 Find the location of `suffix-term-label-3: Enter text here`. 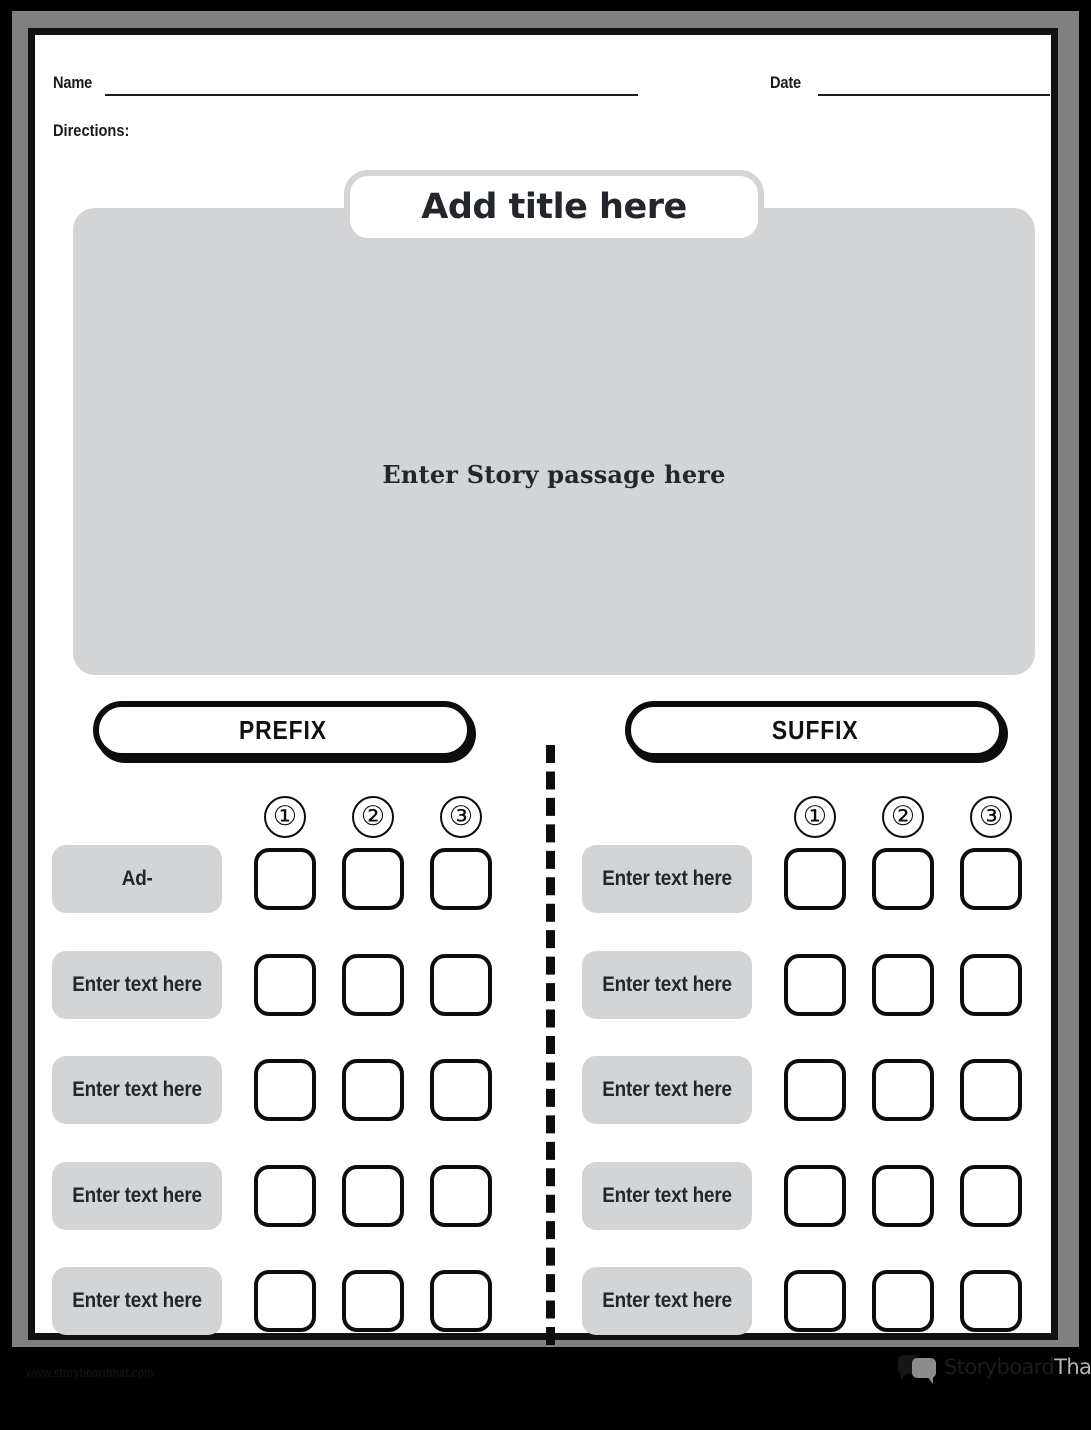

suffix-term-label-3: Enter text here is located at coordinates (667, 1090).